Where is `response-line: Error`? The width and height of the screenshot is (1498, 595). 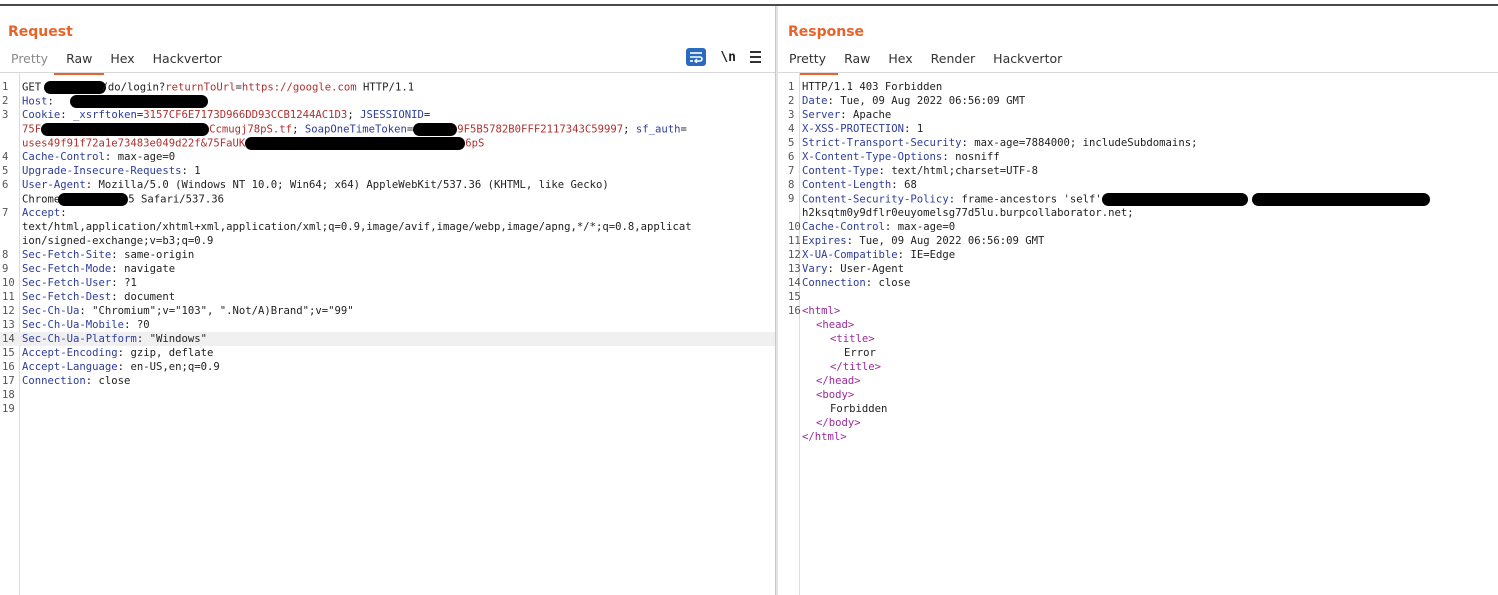
response-line: Error is located at coordinates (860, 353).